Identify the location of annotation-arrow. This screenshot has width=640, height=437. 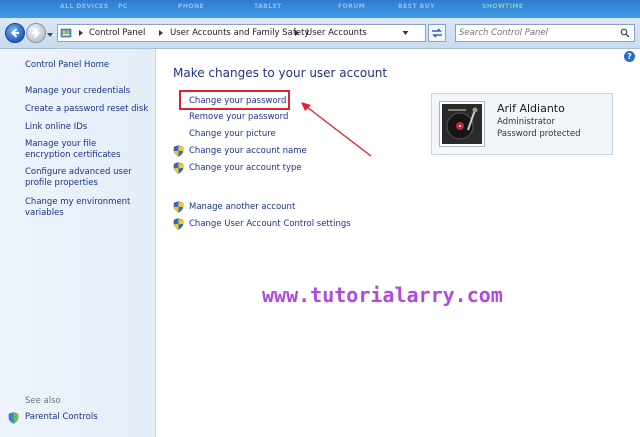
(336, 129).